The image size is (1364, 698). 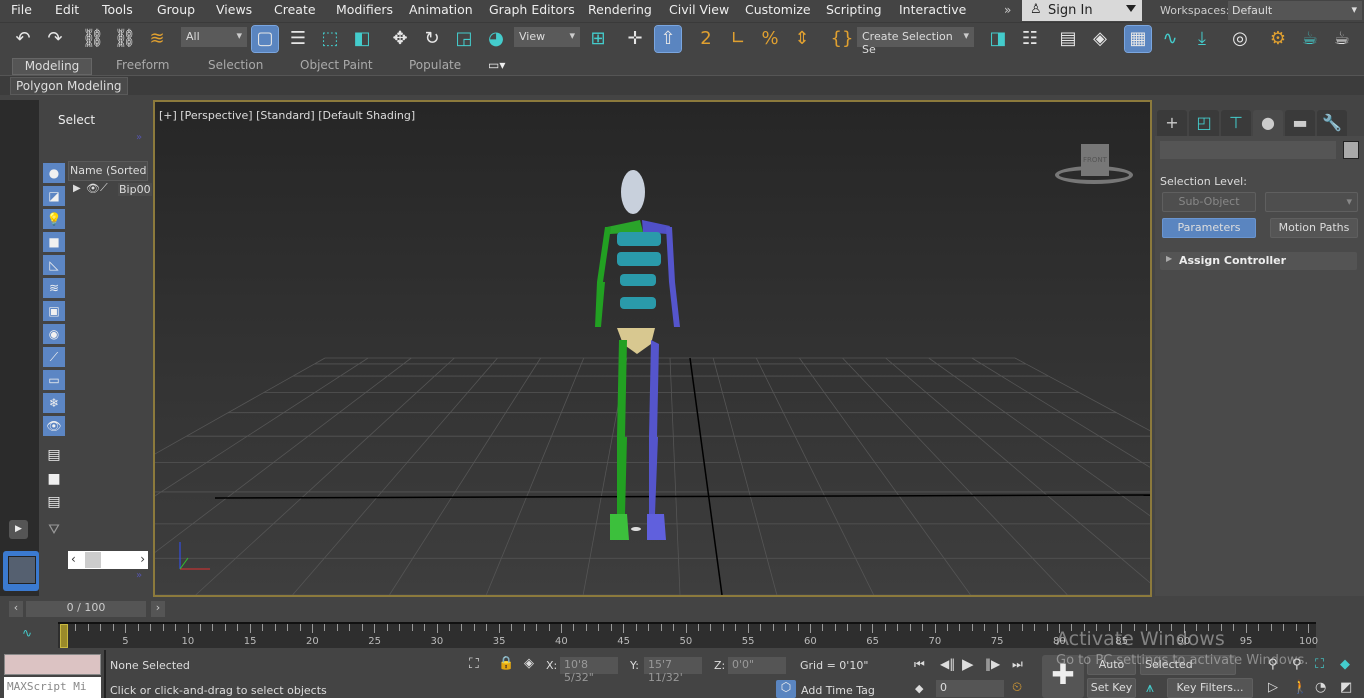 I want to click on time-slider-handle, so click(x=64, y=636).